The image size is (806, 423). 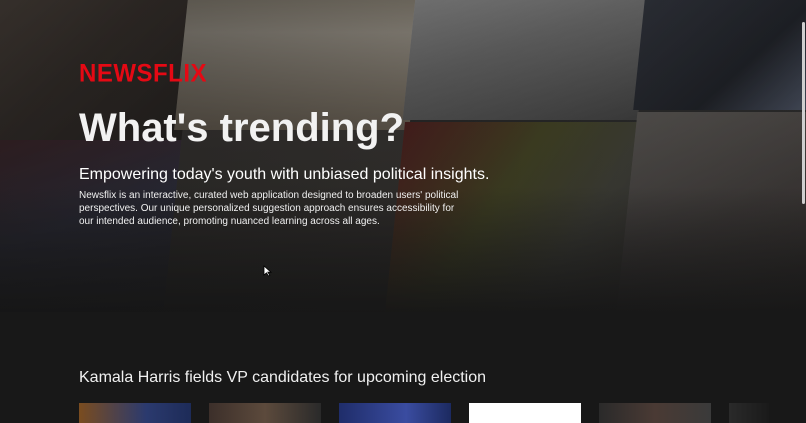 What do you see at coordinates (803, 113) in the screenshot?
I see `scrollbar-thumb` at bounding box center [803, 113].